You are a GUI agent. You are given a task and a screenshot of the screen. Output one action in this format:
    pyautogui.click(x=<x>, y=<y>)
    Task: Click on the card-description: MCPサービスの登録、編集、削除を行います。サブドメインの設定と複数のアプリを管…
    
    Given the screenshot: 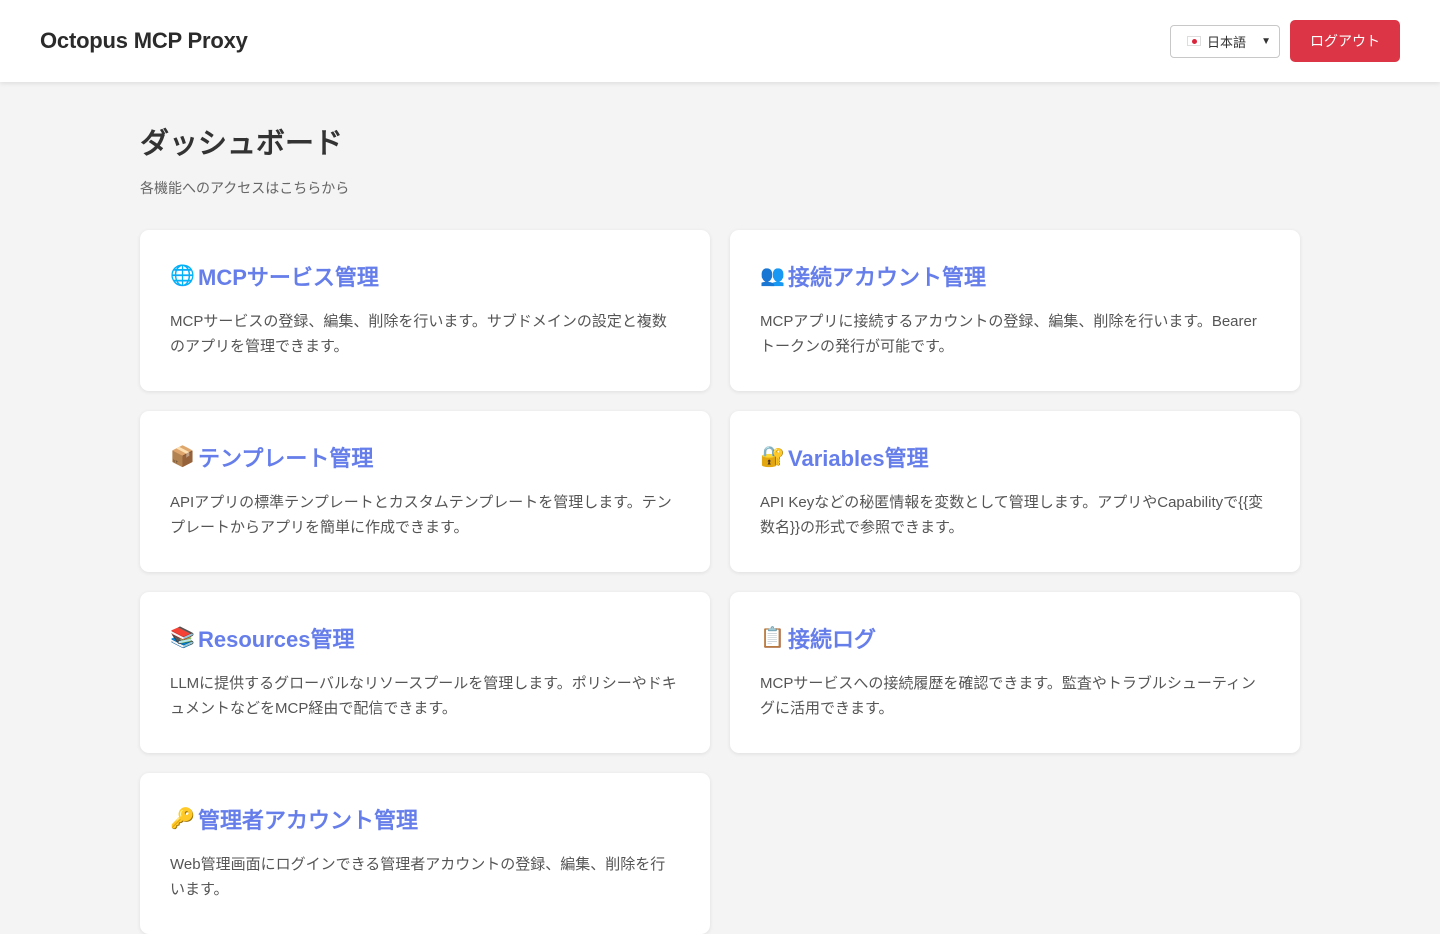 What is the action you would take?
    pyautogui.click(x=418, y=334)
    